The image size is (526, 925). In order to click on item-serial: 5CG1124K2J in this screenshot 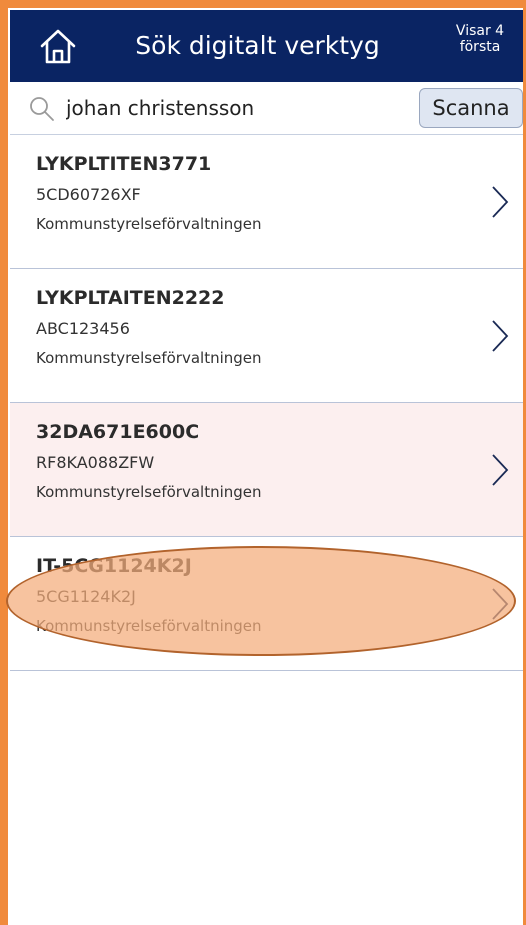, I will do `click(86, 596)`.